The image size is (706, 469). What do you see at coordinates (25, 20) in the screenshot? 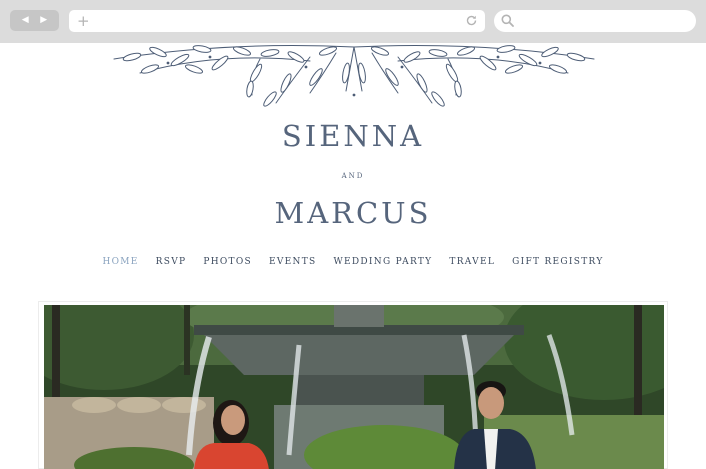
I see `back-arrow-icon: ◀` at bounding box center [25, 20].